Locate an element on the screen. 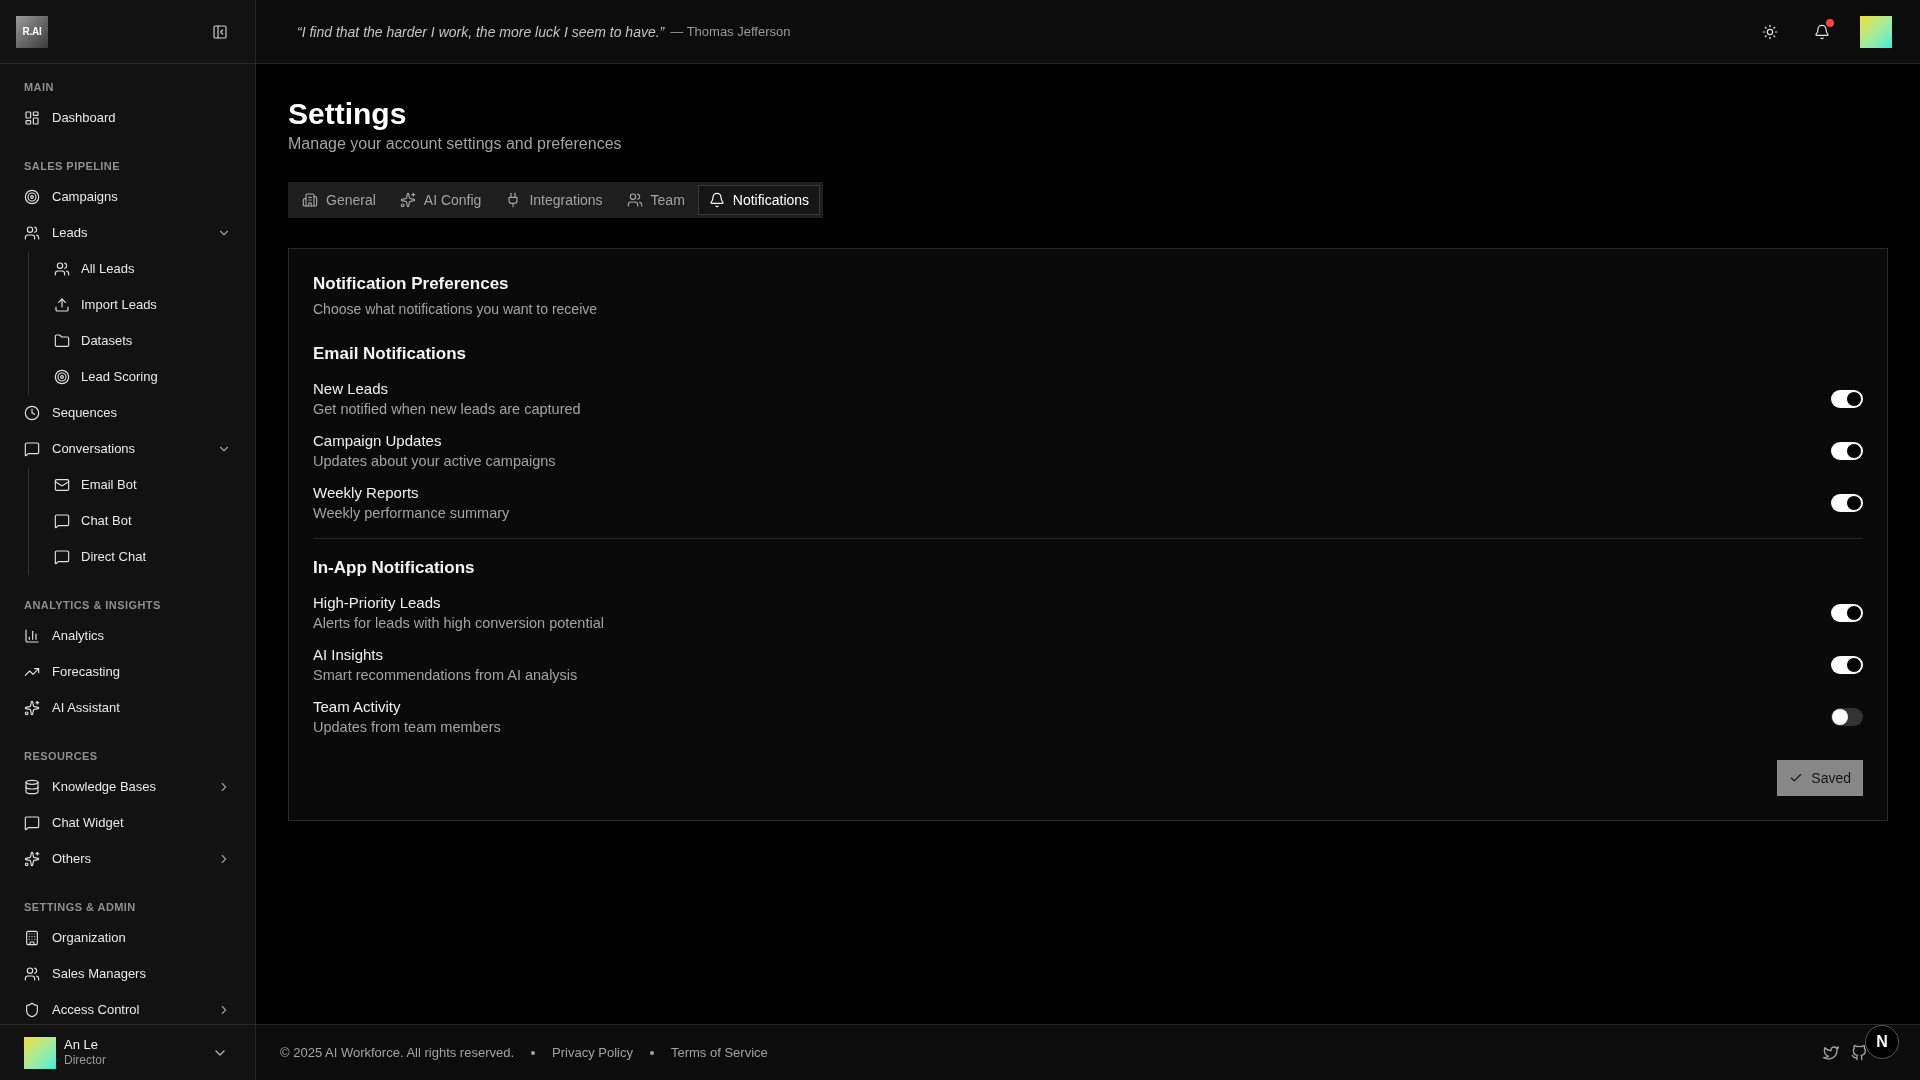 The height and width of the screenshot is (1080, 1920). sidebar-item: AI Assistant is located at coordinates (127, 708).